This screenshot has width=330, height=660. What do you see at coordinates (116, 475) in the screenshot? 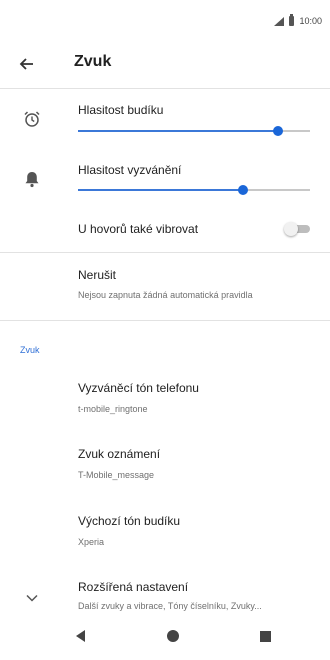
I see `item-summary: T-Mobile_message` at bounding box center [116, 475].